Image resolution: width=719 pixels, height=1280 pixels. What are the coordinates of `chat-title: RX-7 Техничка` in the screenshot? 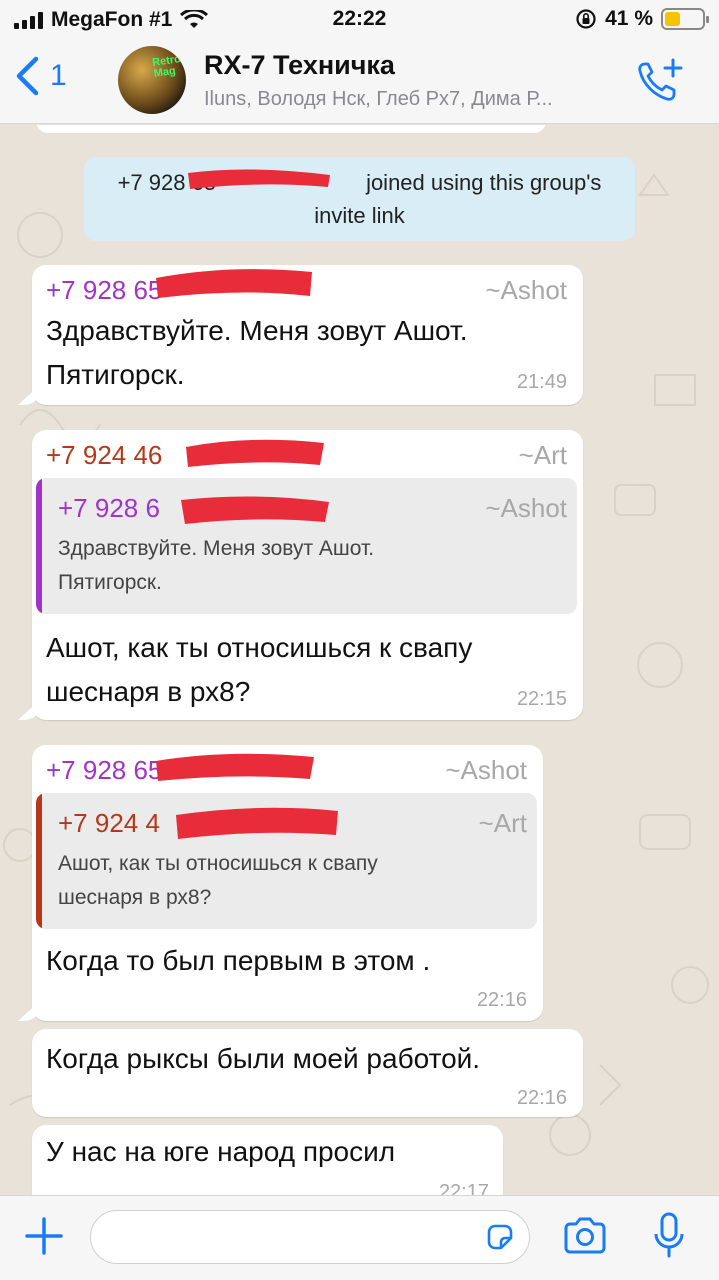 It's located at (299, 65).